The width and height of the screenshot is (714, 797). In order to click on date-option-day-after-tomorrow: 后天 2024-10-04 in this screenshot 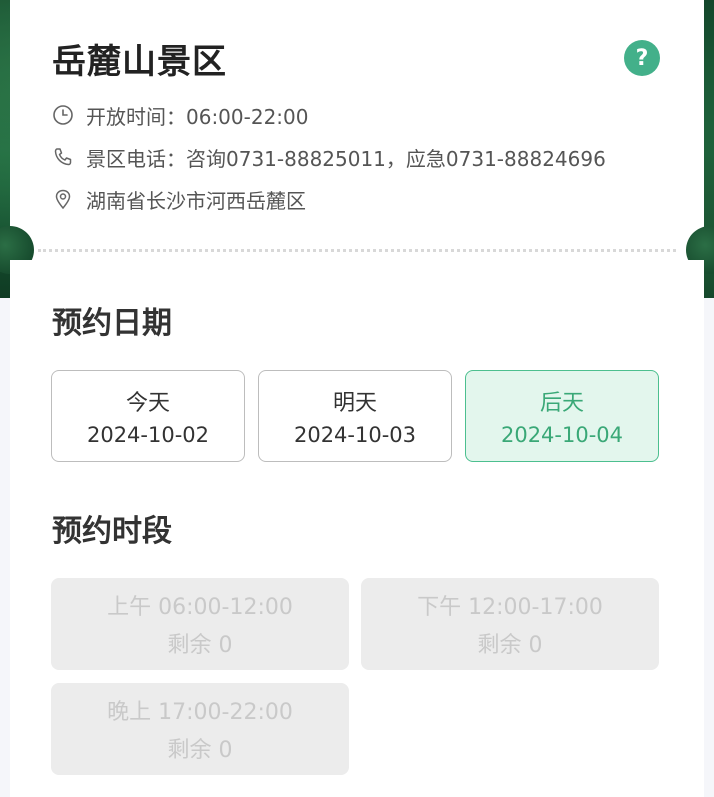, I will do `click(562, 416)`.